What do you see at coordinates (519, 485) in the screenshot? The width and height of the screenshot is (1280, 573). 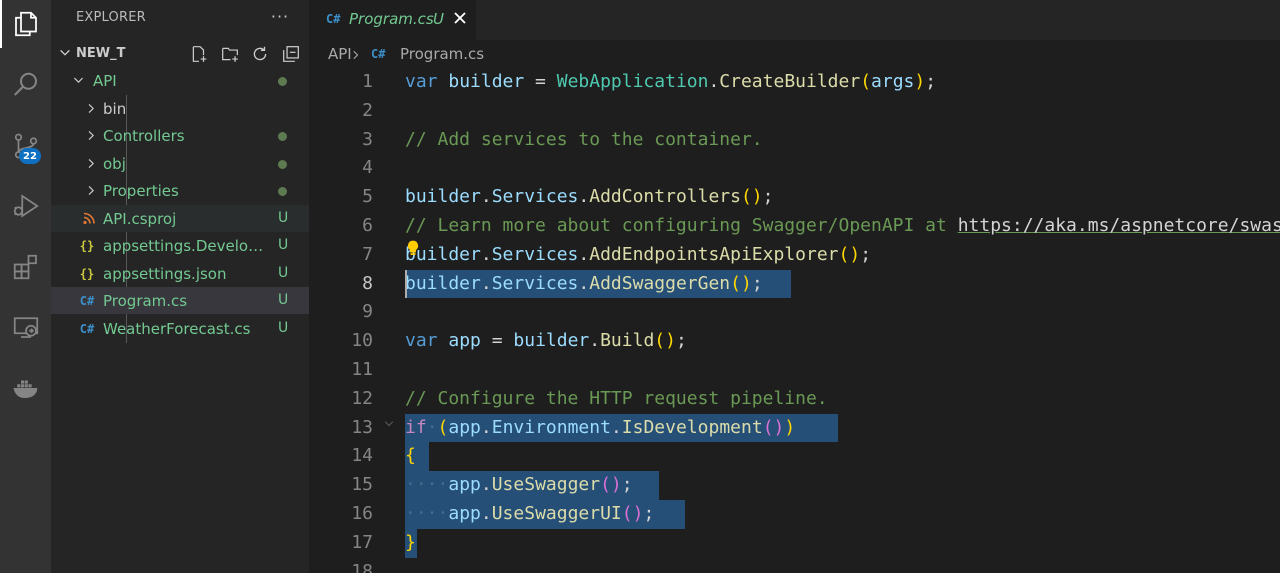 I see `code-text: ····app.UseSwagger();` at bounding box center [519, 485].